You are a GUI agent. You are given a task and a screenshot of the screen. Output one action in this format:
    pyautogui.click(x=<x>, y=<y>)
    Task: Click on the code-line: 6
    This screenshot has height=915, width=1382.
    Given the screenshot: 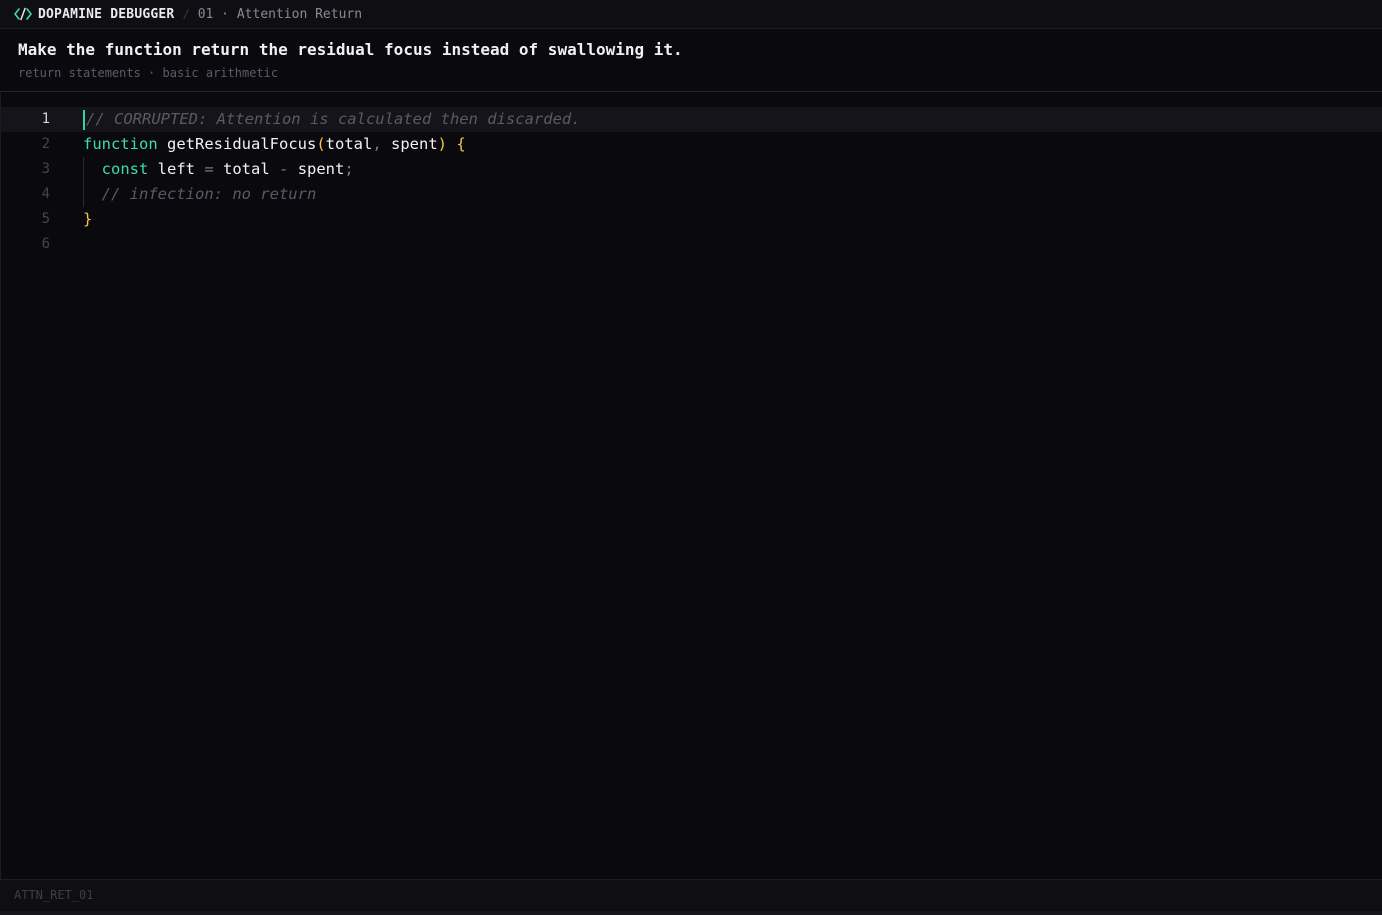 What is the action you would take?
    pyautogui.click(x=691, y=244)
    